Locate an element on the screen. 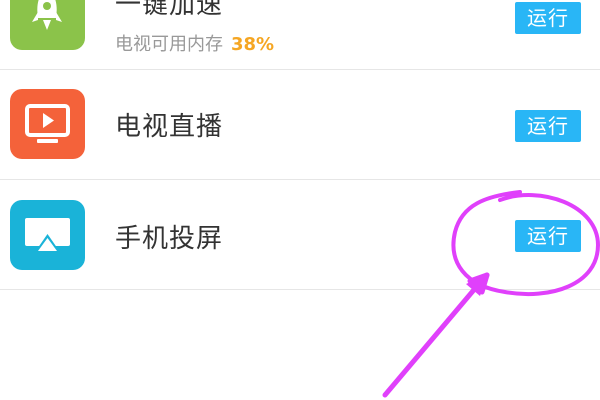 Image resolution: width=600 pixels, height=400 pixels. run-button-screen-mirror: 运行 is located at coordinates (548, 236).